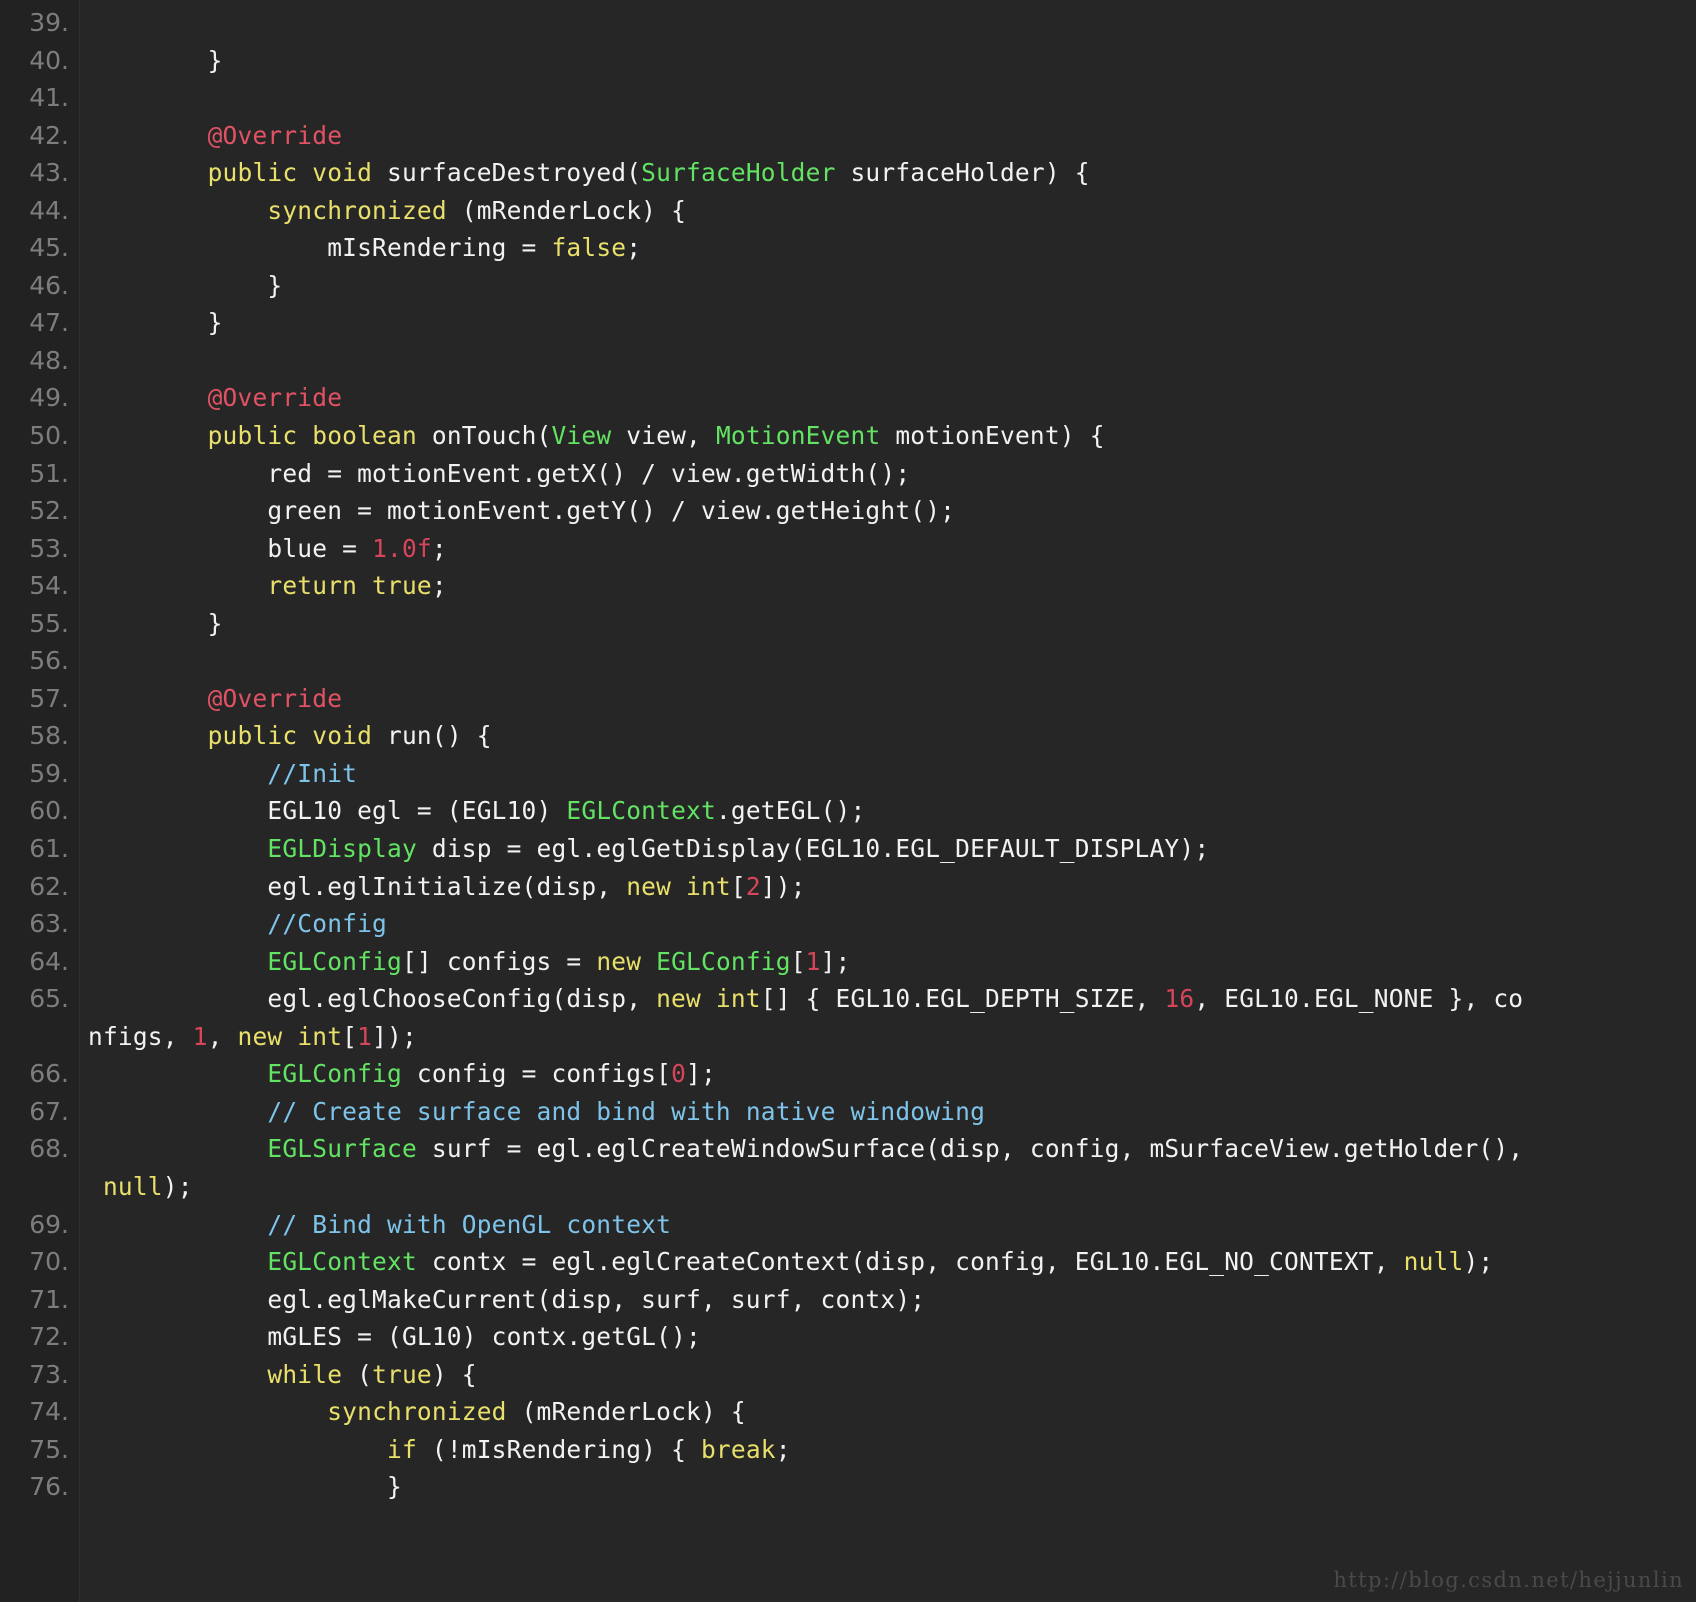  I want to click on code-line-wrapped: nfigs, 1, new int[1]);, so click(892, 1037).